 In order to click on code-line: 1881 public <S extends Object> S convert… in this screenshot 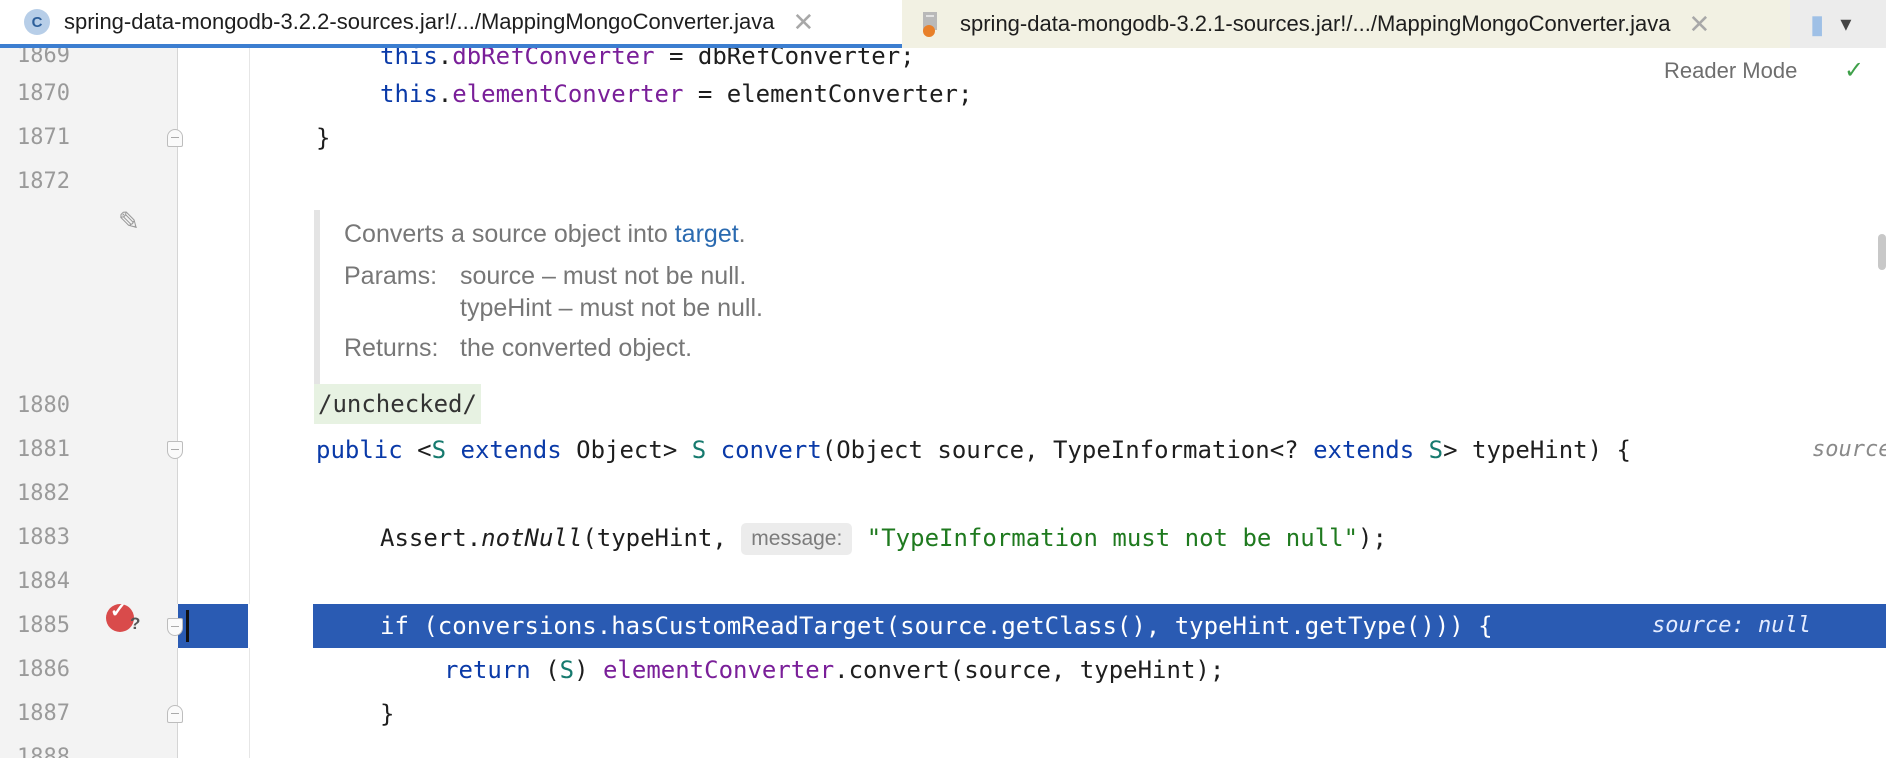, I will do `click(943, 450)`.